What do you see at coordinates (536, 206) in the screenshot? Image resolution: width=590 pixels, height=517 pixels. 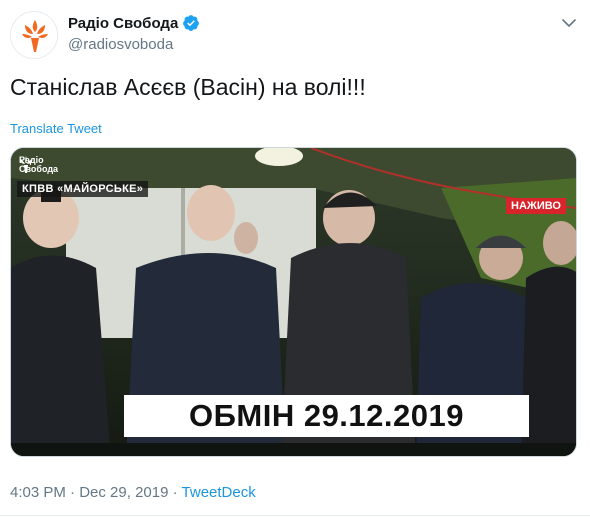 I see `live-badge: НАЖИВО` at bounding box center [536, 206].